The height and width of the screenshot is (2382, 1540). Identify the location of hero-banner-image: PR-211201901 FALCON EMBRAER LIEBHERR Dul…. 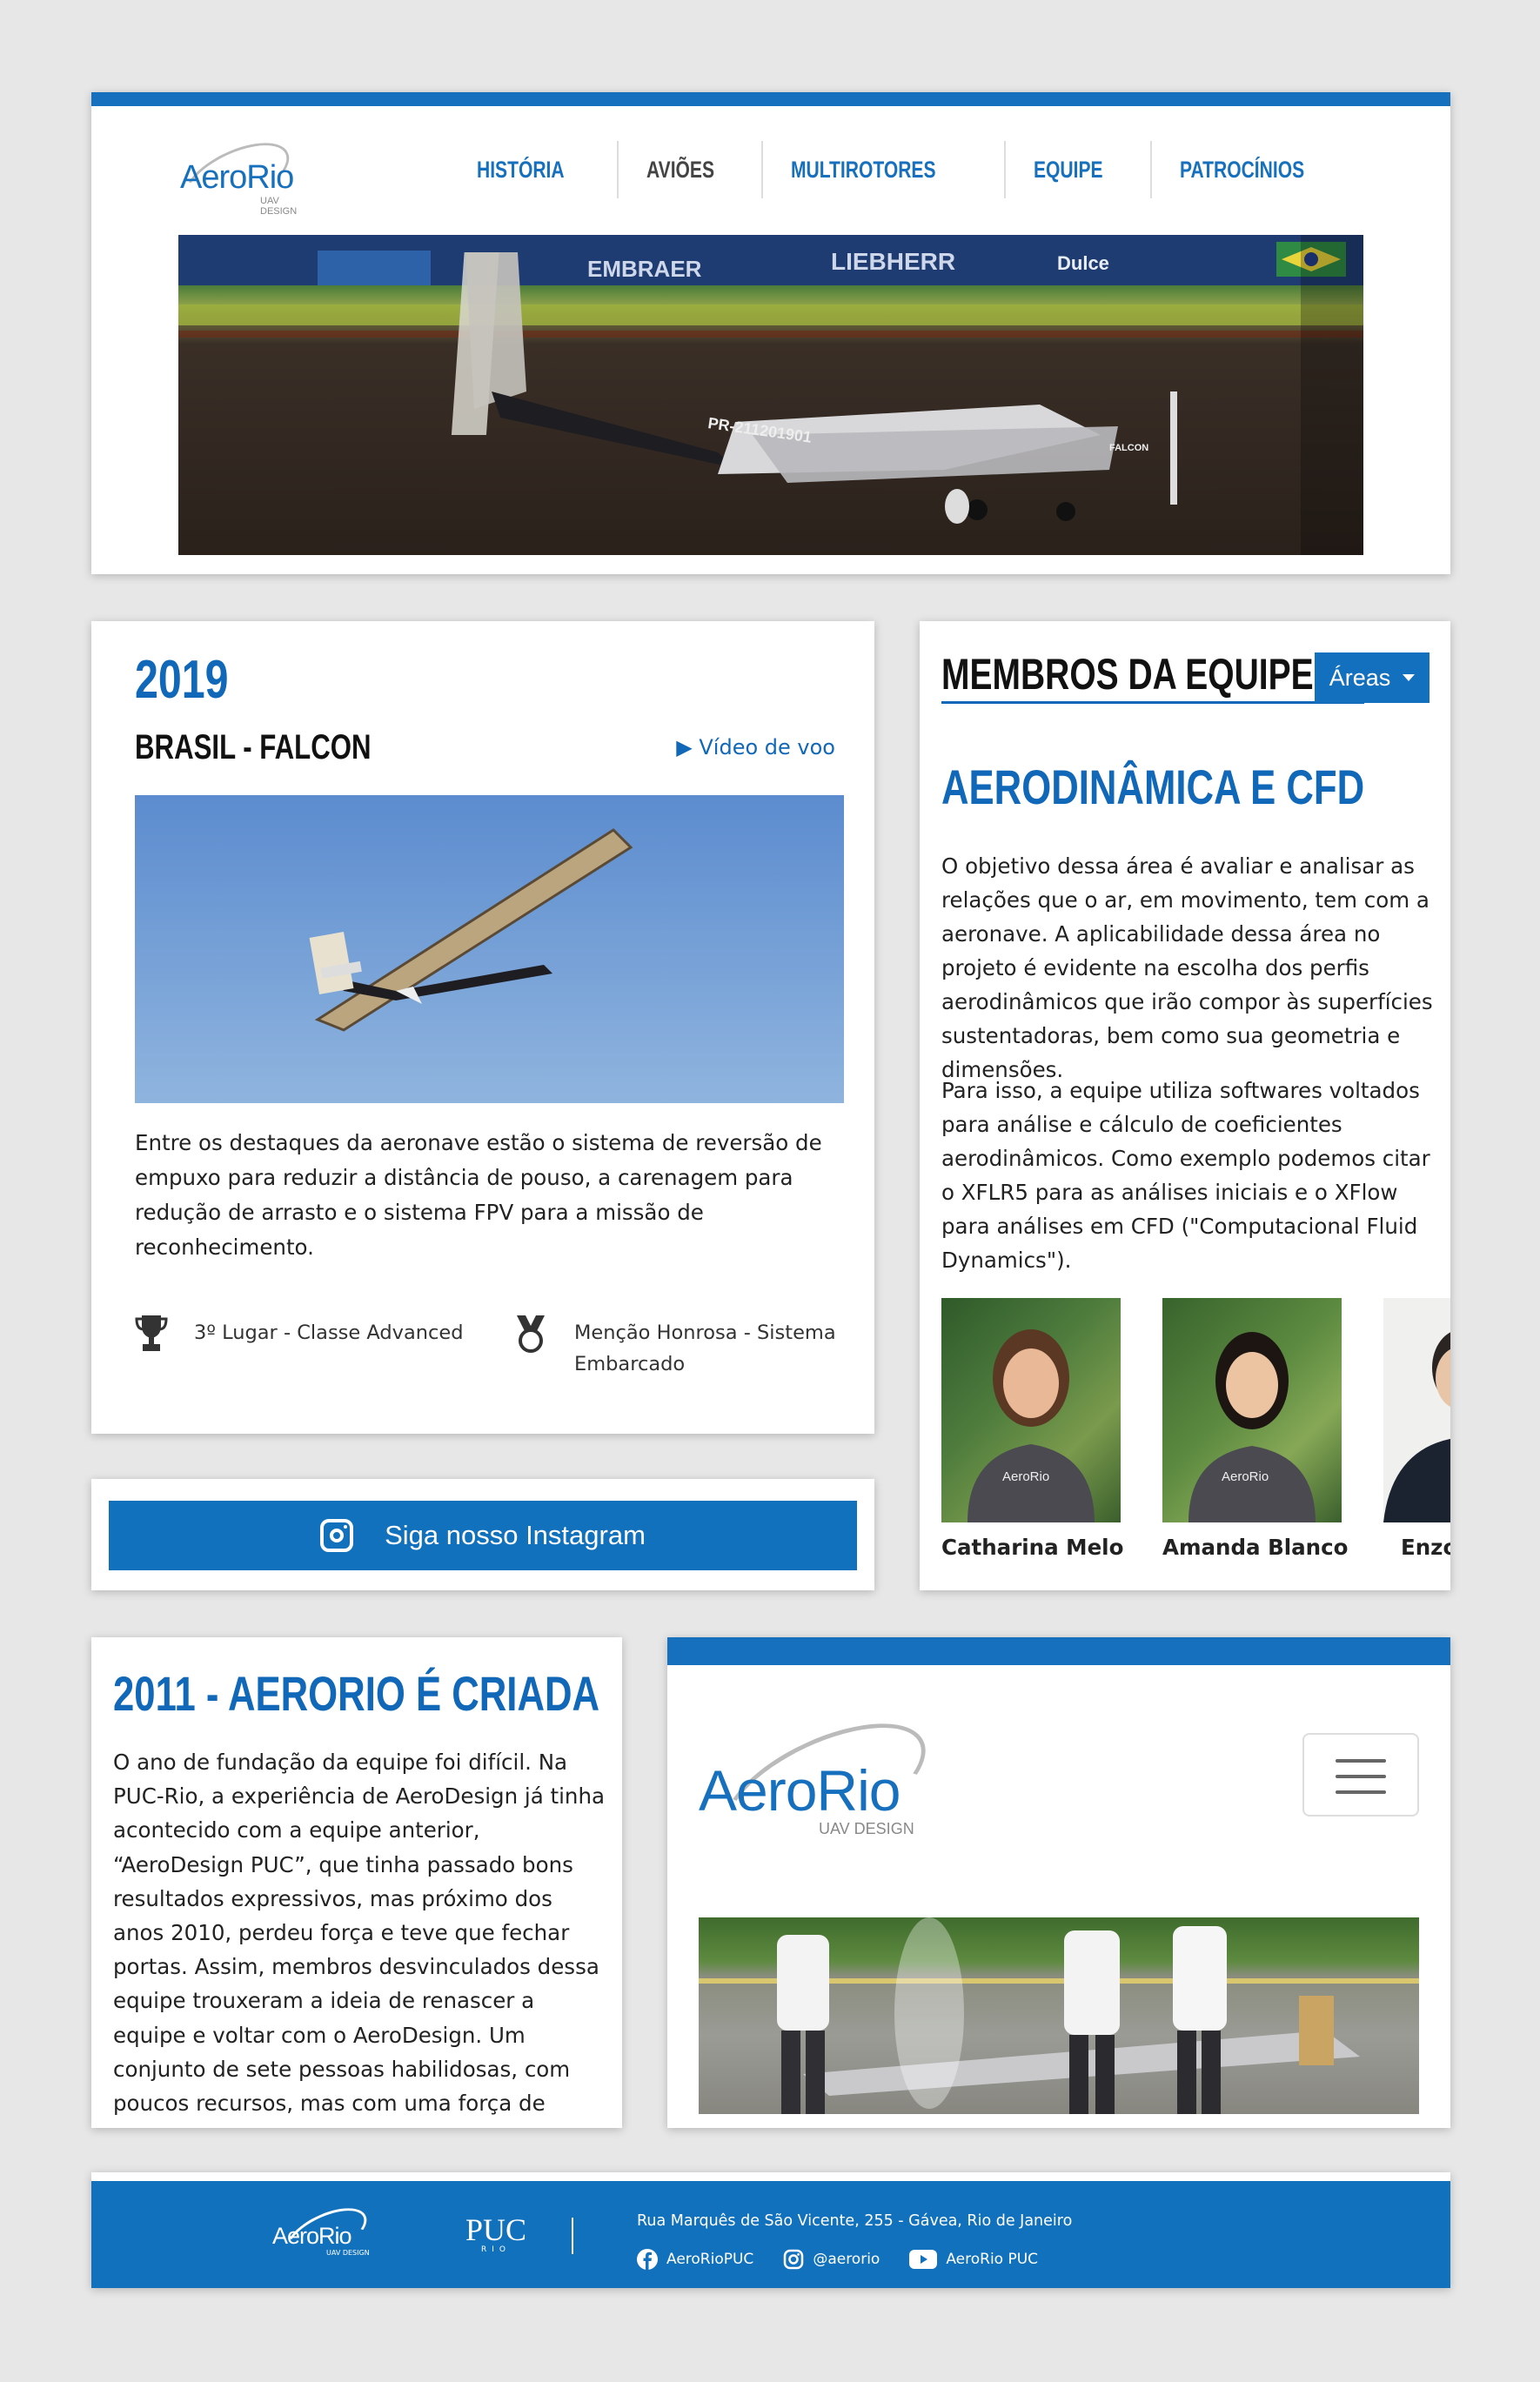
(770, 395).